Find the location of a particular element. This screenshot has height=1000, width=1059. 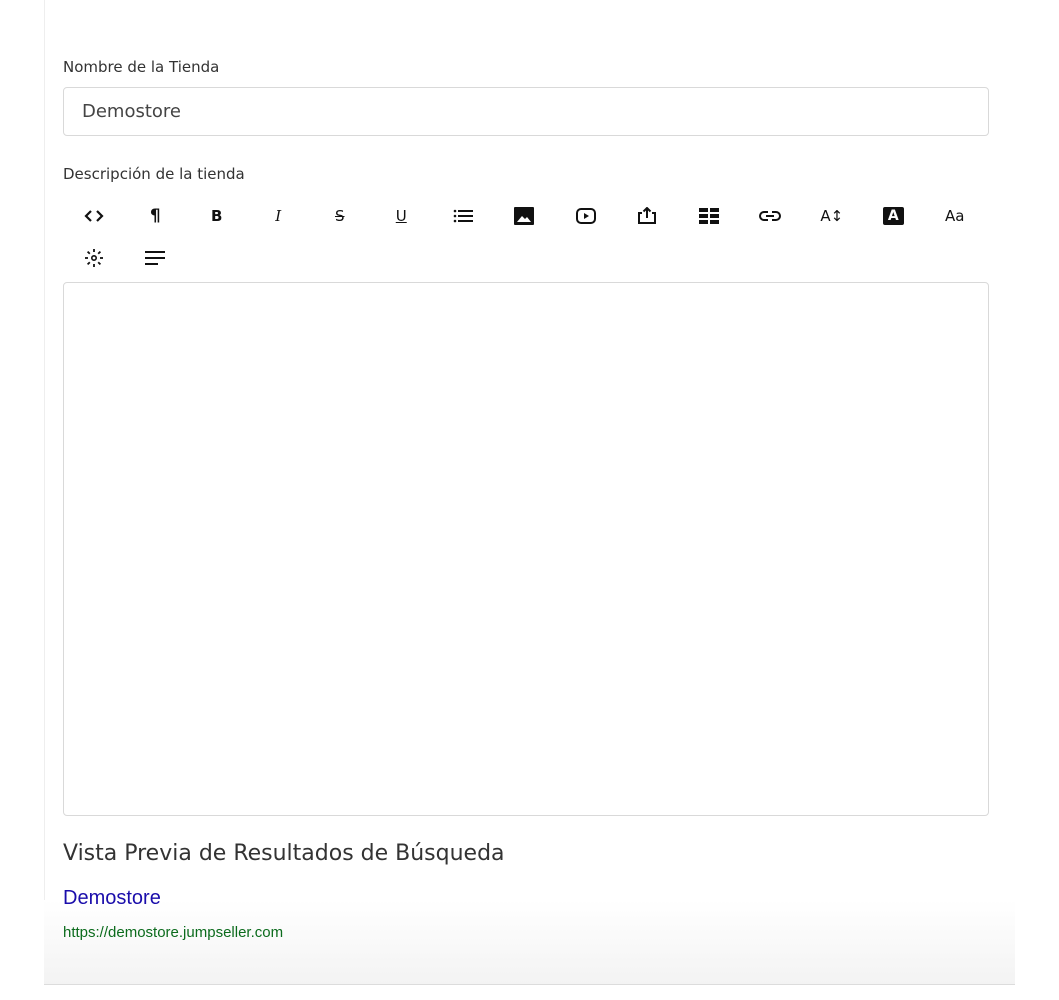

paragraph-icon: ¶ is located at coordinates (155, 216).